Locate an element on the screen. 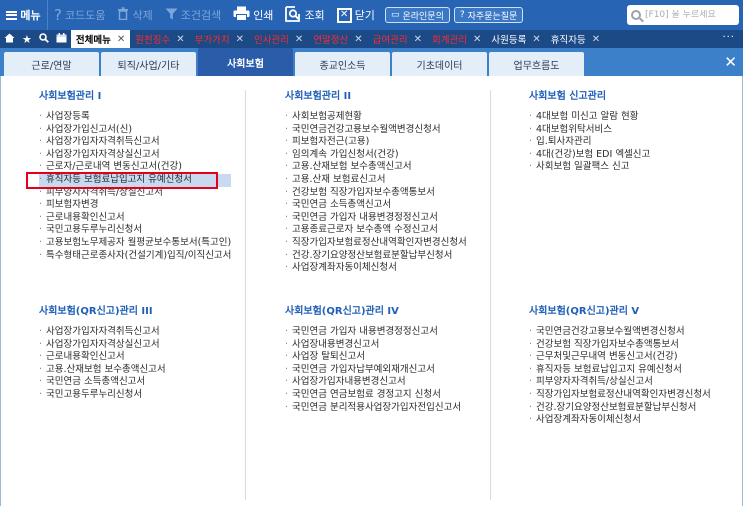  code-help-button: ? 코드도움 is located at coordinates (79, 15).